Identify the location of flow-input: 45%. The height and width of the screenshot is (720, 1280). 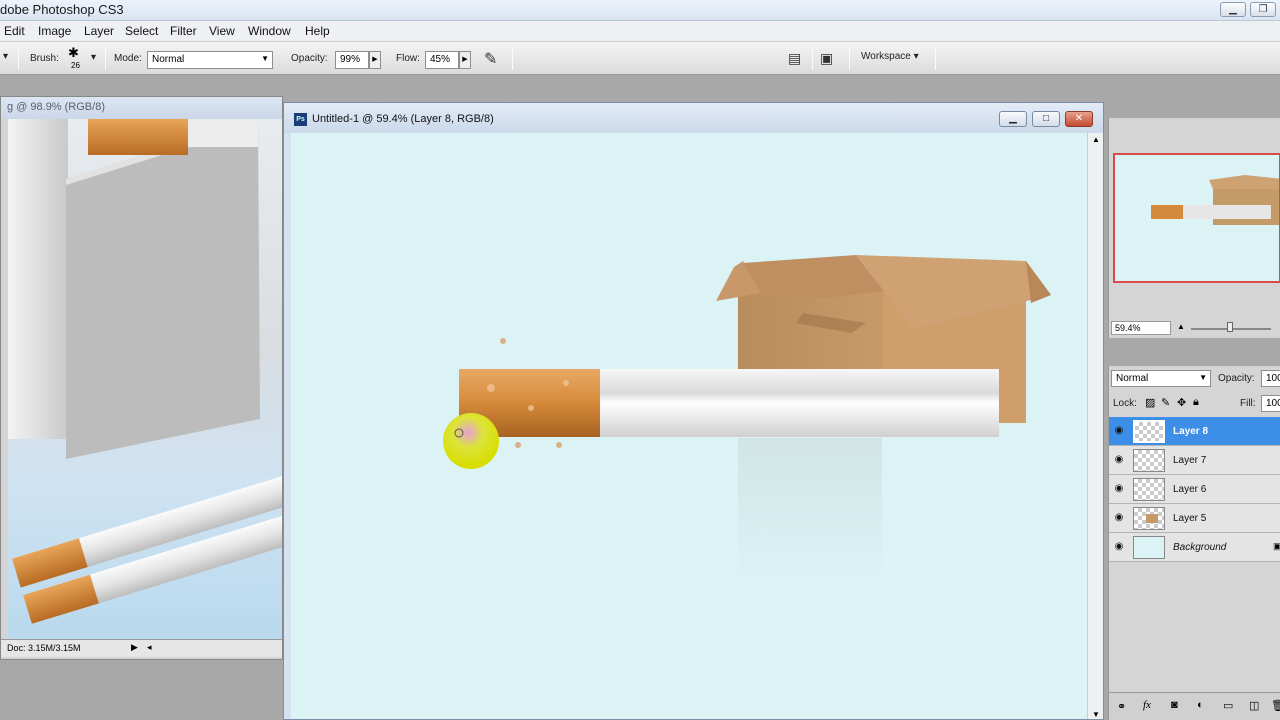
(442, 60).